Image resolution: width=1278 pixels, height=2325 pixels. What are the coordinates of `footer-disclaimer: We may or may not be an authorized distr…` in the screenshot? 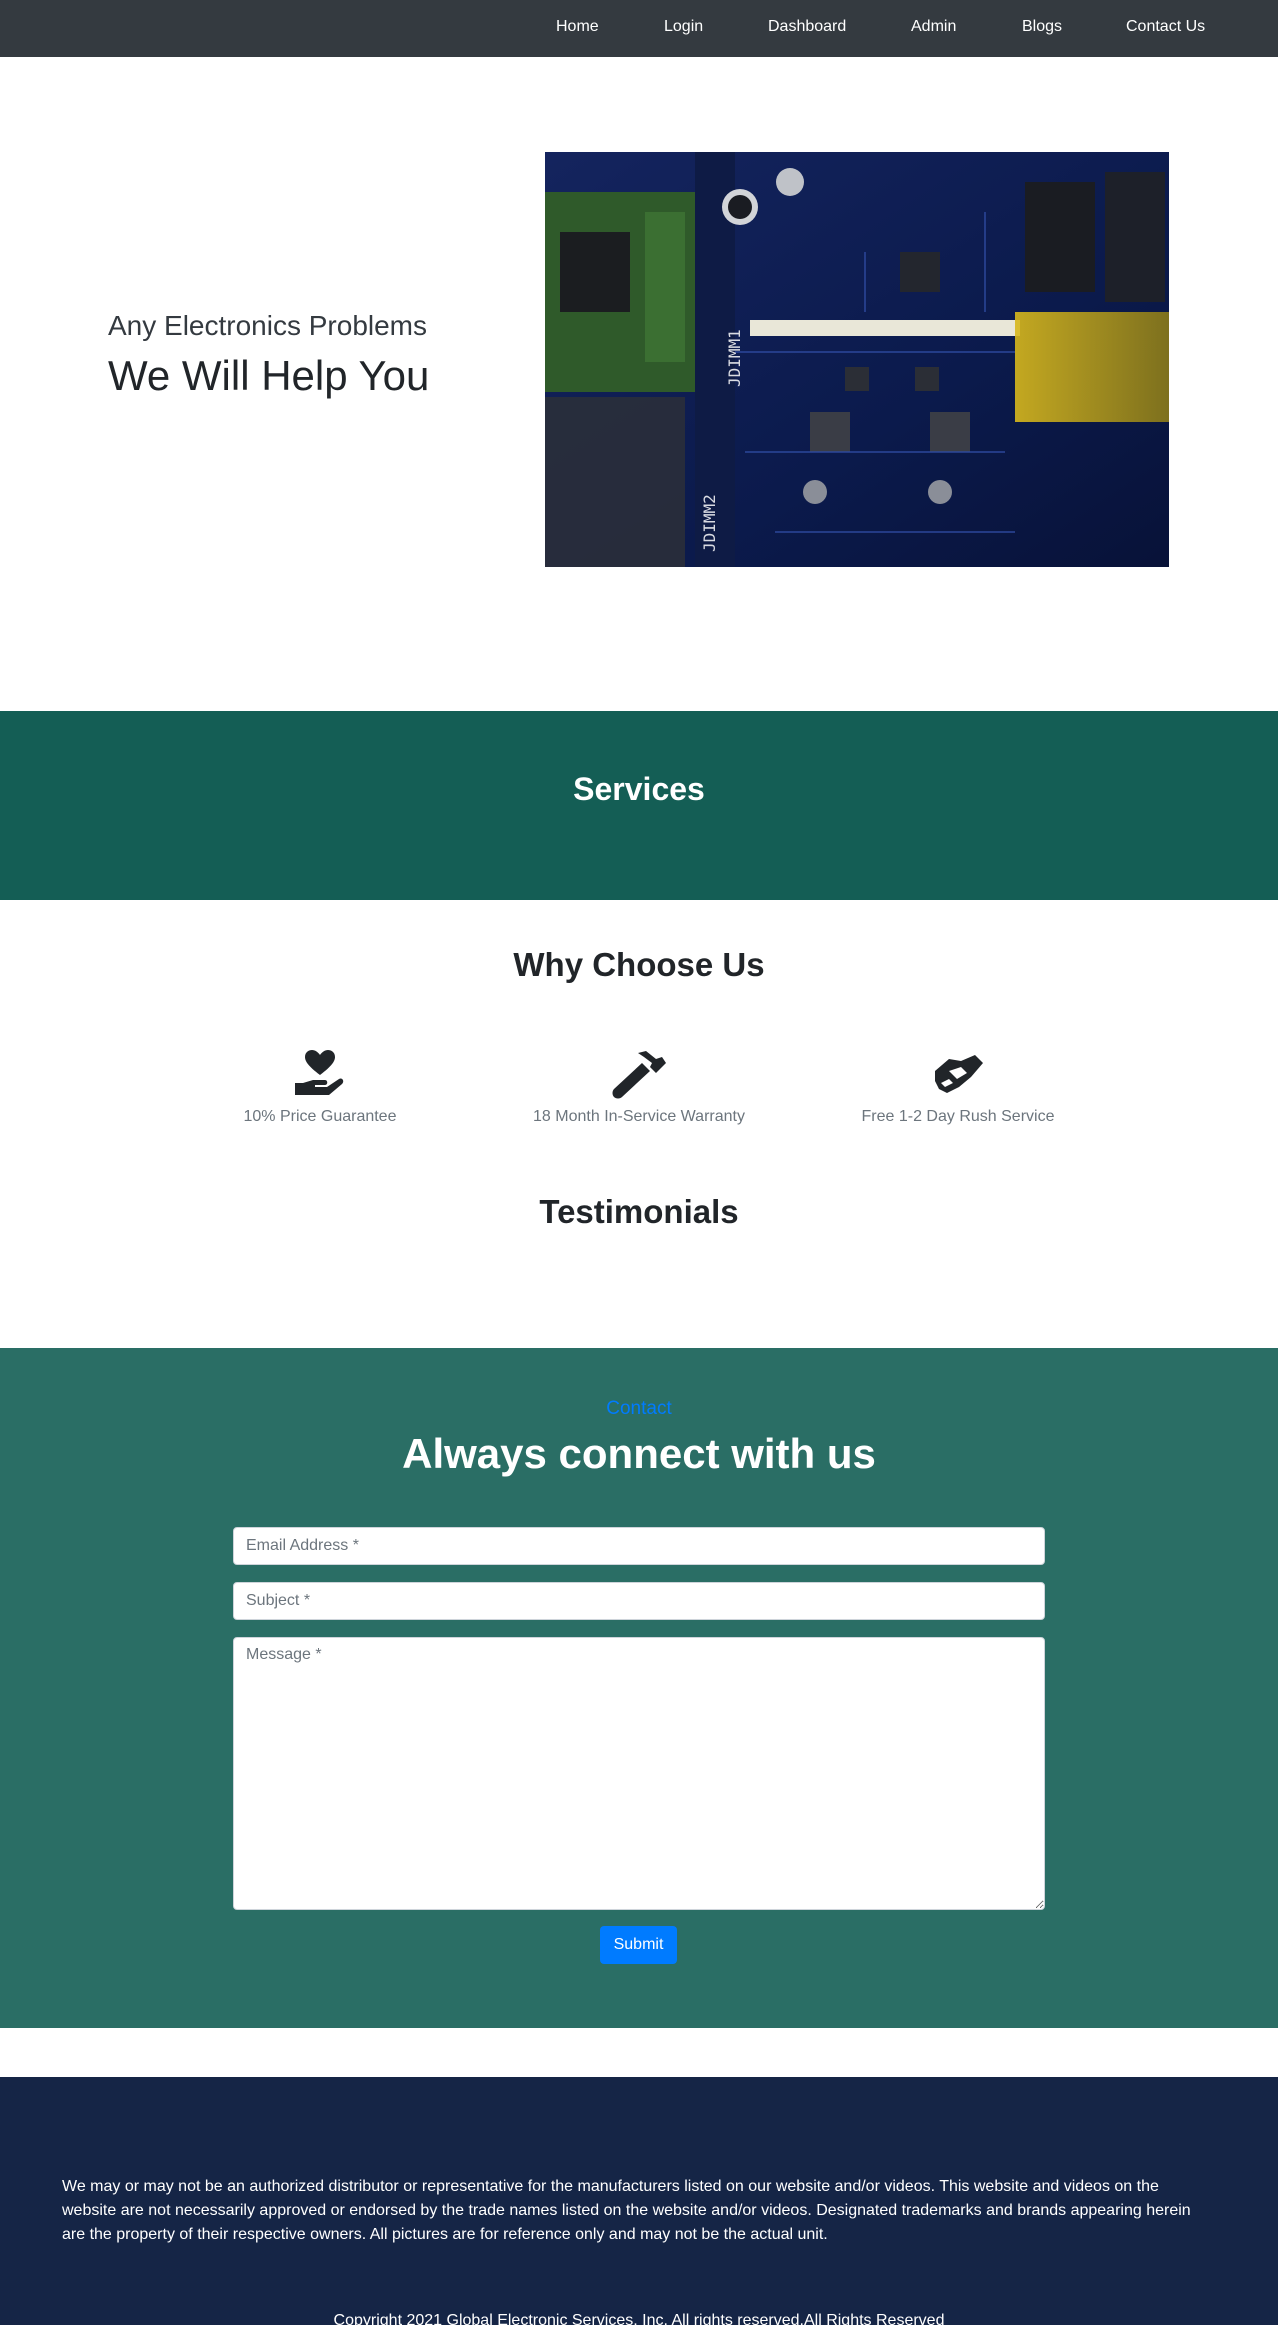 It's located at (626, 2210).